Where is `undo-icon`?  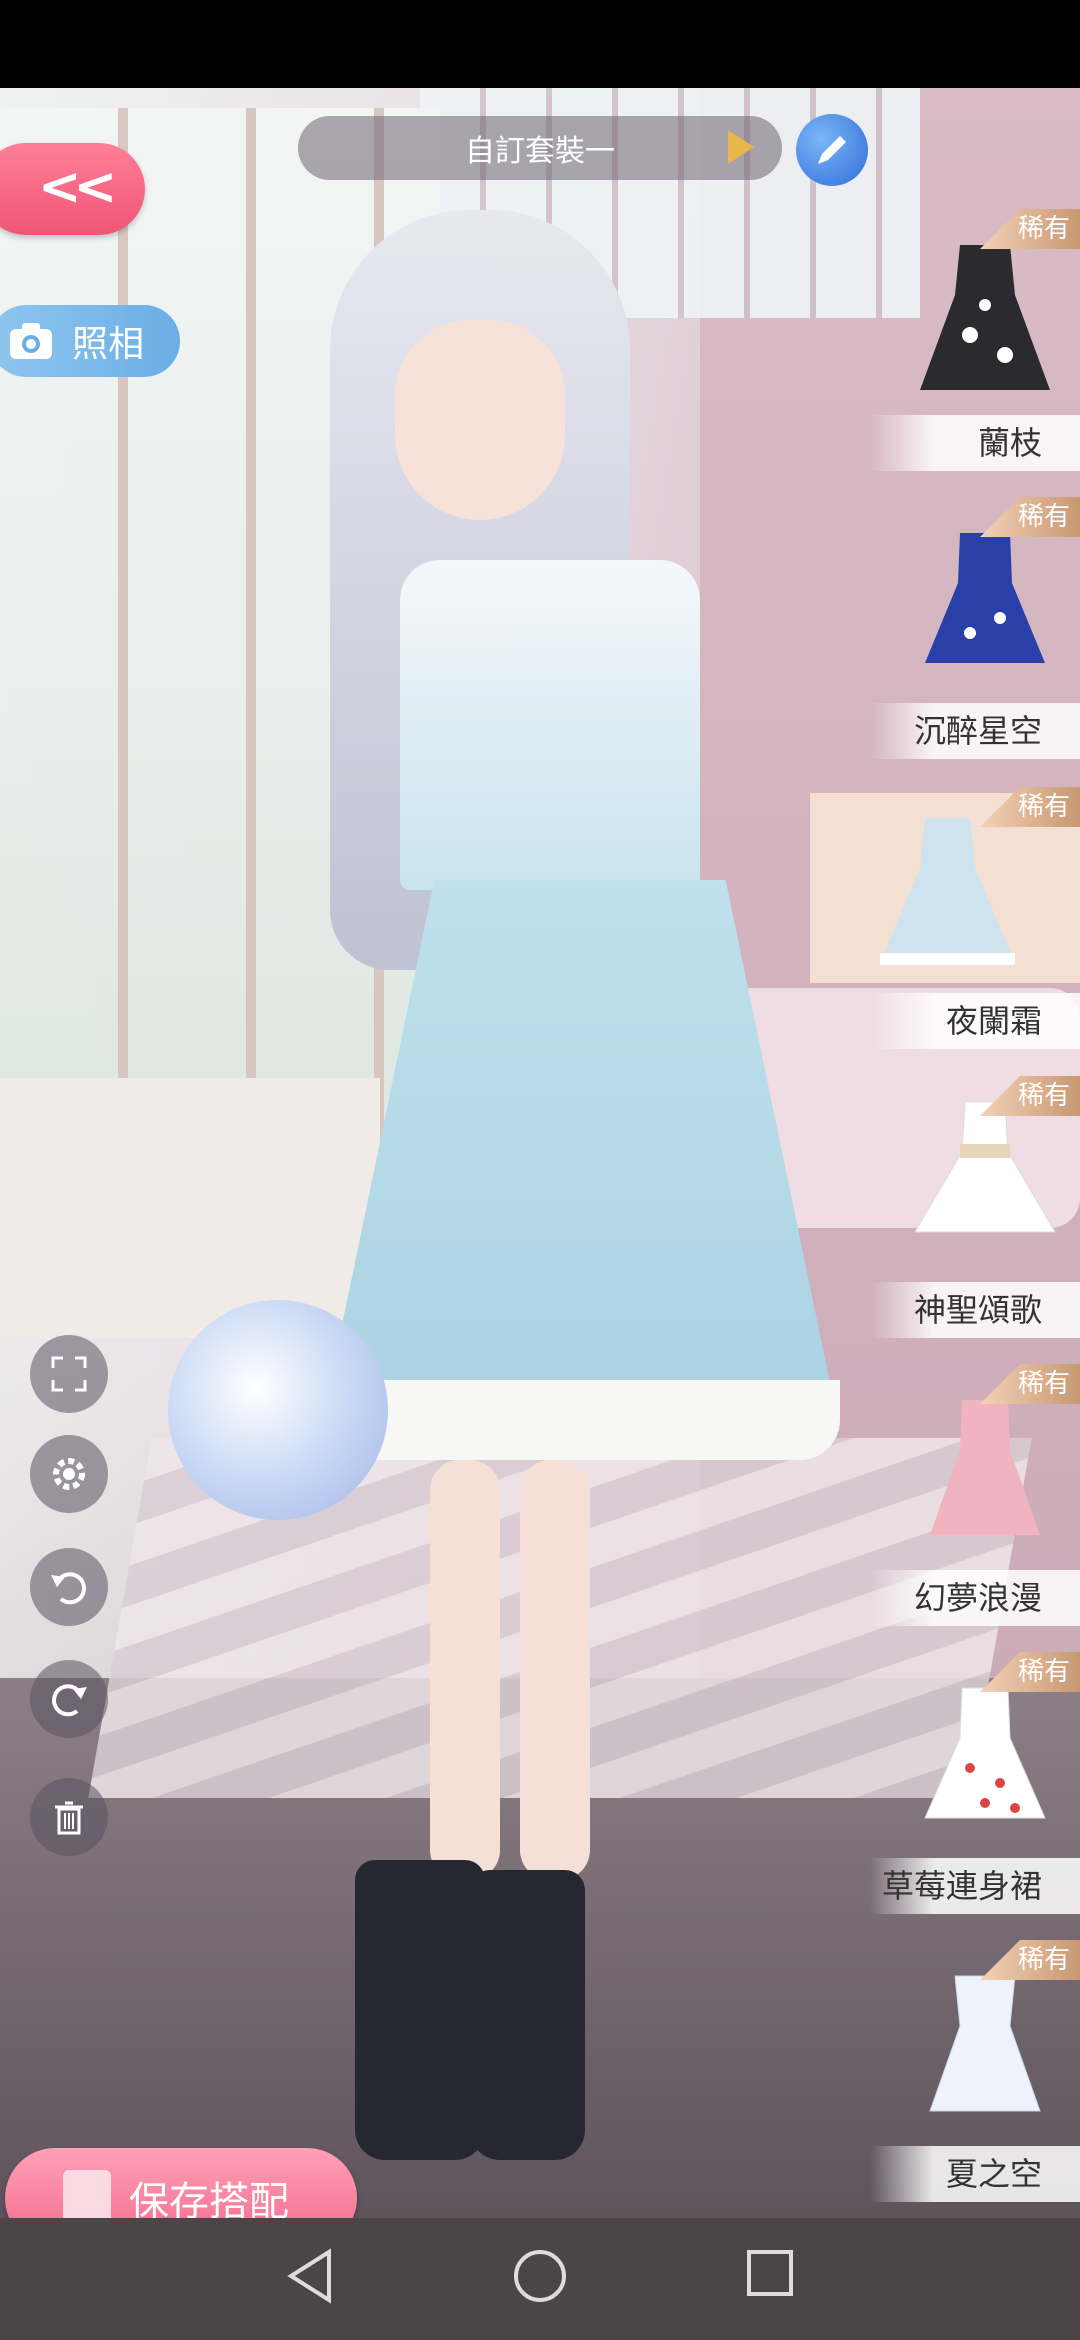
undo-icon is located at coordinates (68, 1588).